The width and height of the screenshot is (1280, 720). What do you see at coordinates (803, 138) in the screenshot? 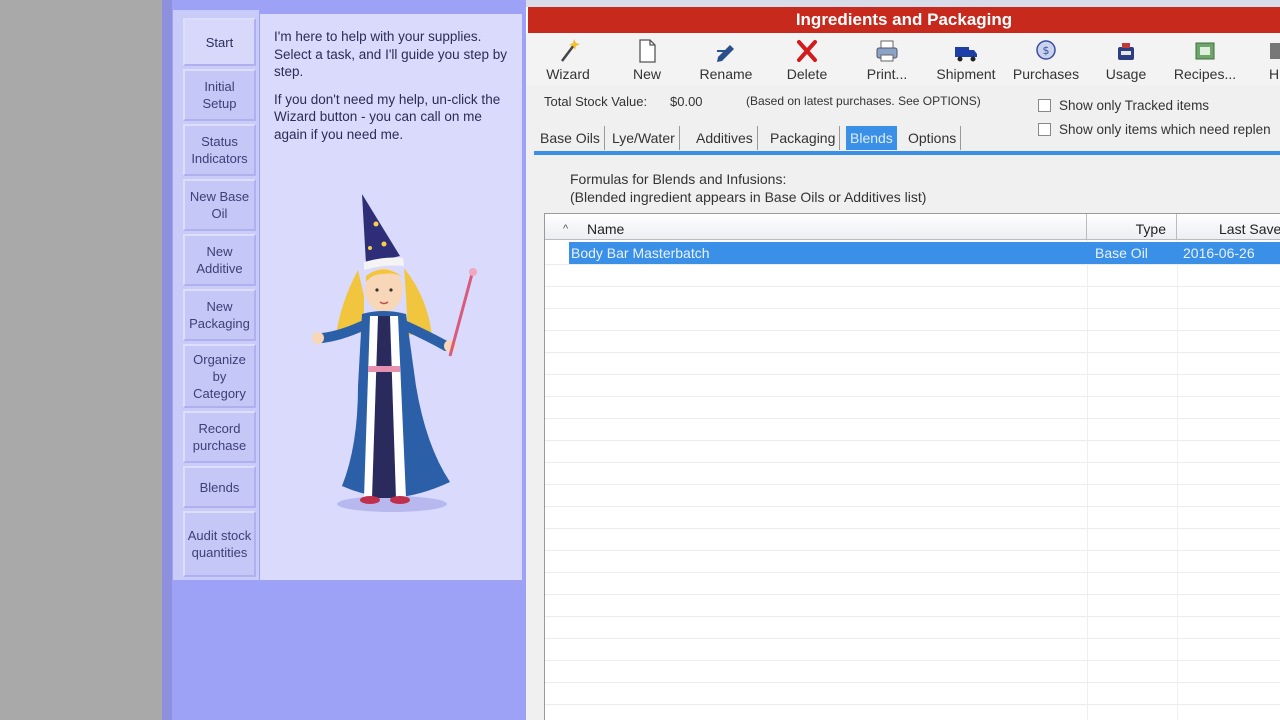
I see `tab-packaging: Packaging` at bounding box center [803, 138].